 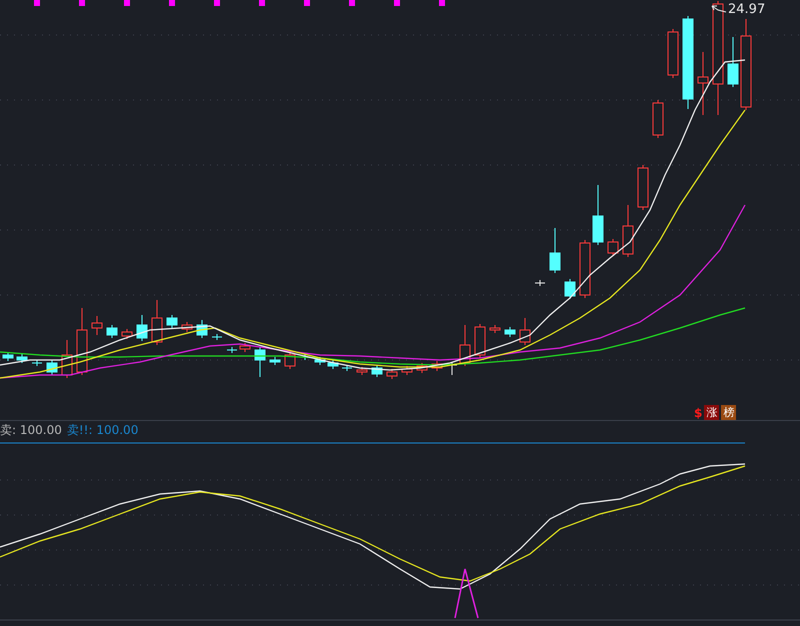 I want to click on indicator-value: 卖: 100.00, so click(x=31, y=430).